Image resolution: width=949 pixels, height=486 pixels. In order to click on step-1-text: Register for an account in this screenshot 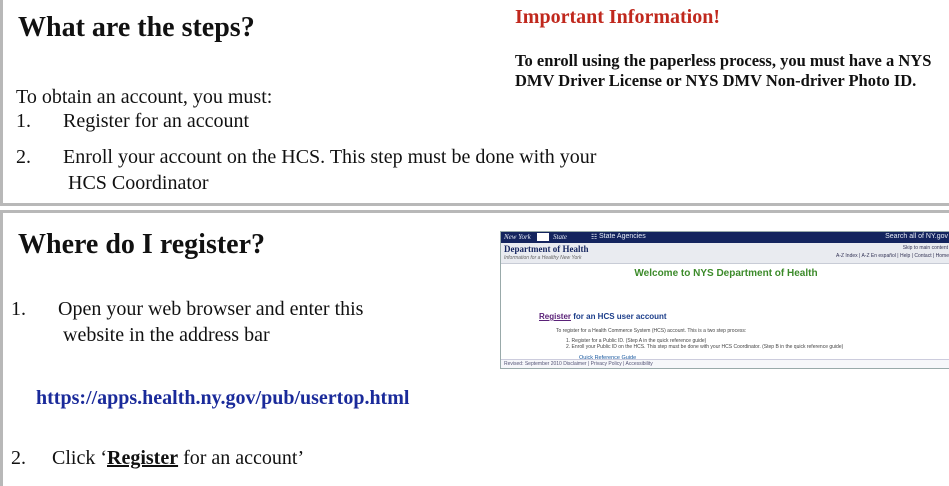, I will do `click(156, 121)`.